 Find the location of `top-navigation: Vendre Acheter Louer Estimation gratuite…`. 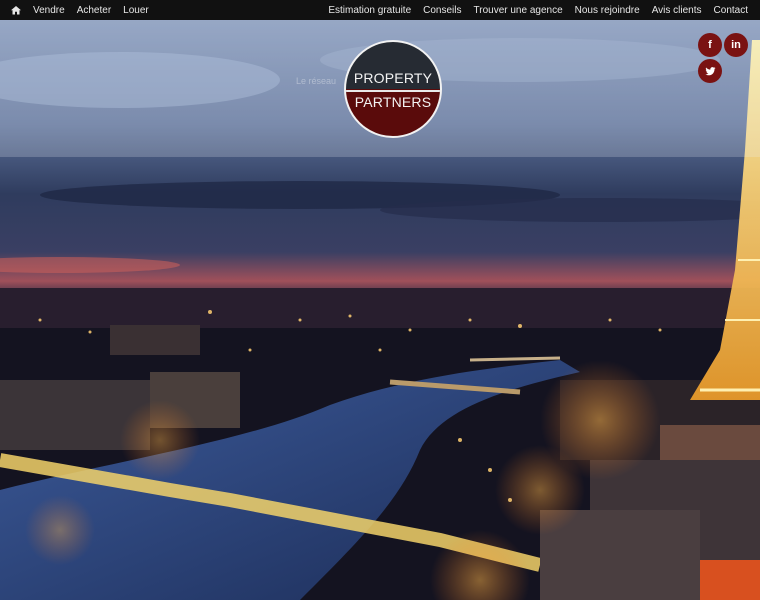

top-navigation: Vendre Acheter Louer Estimation gratuite… is located at coordinates (380, 10).